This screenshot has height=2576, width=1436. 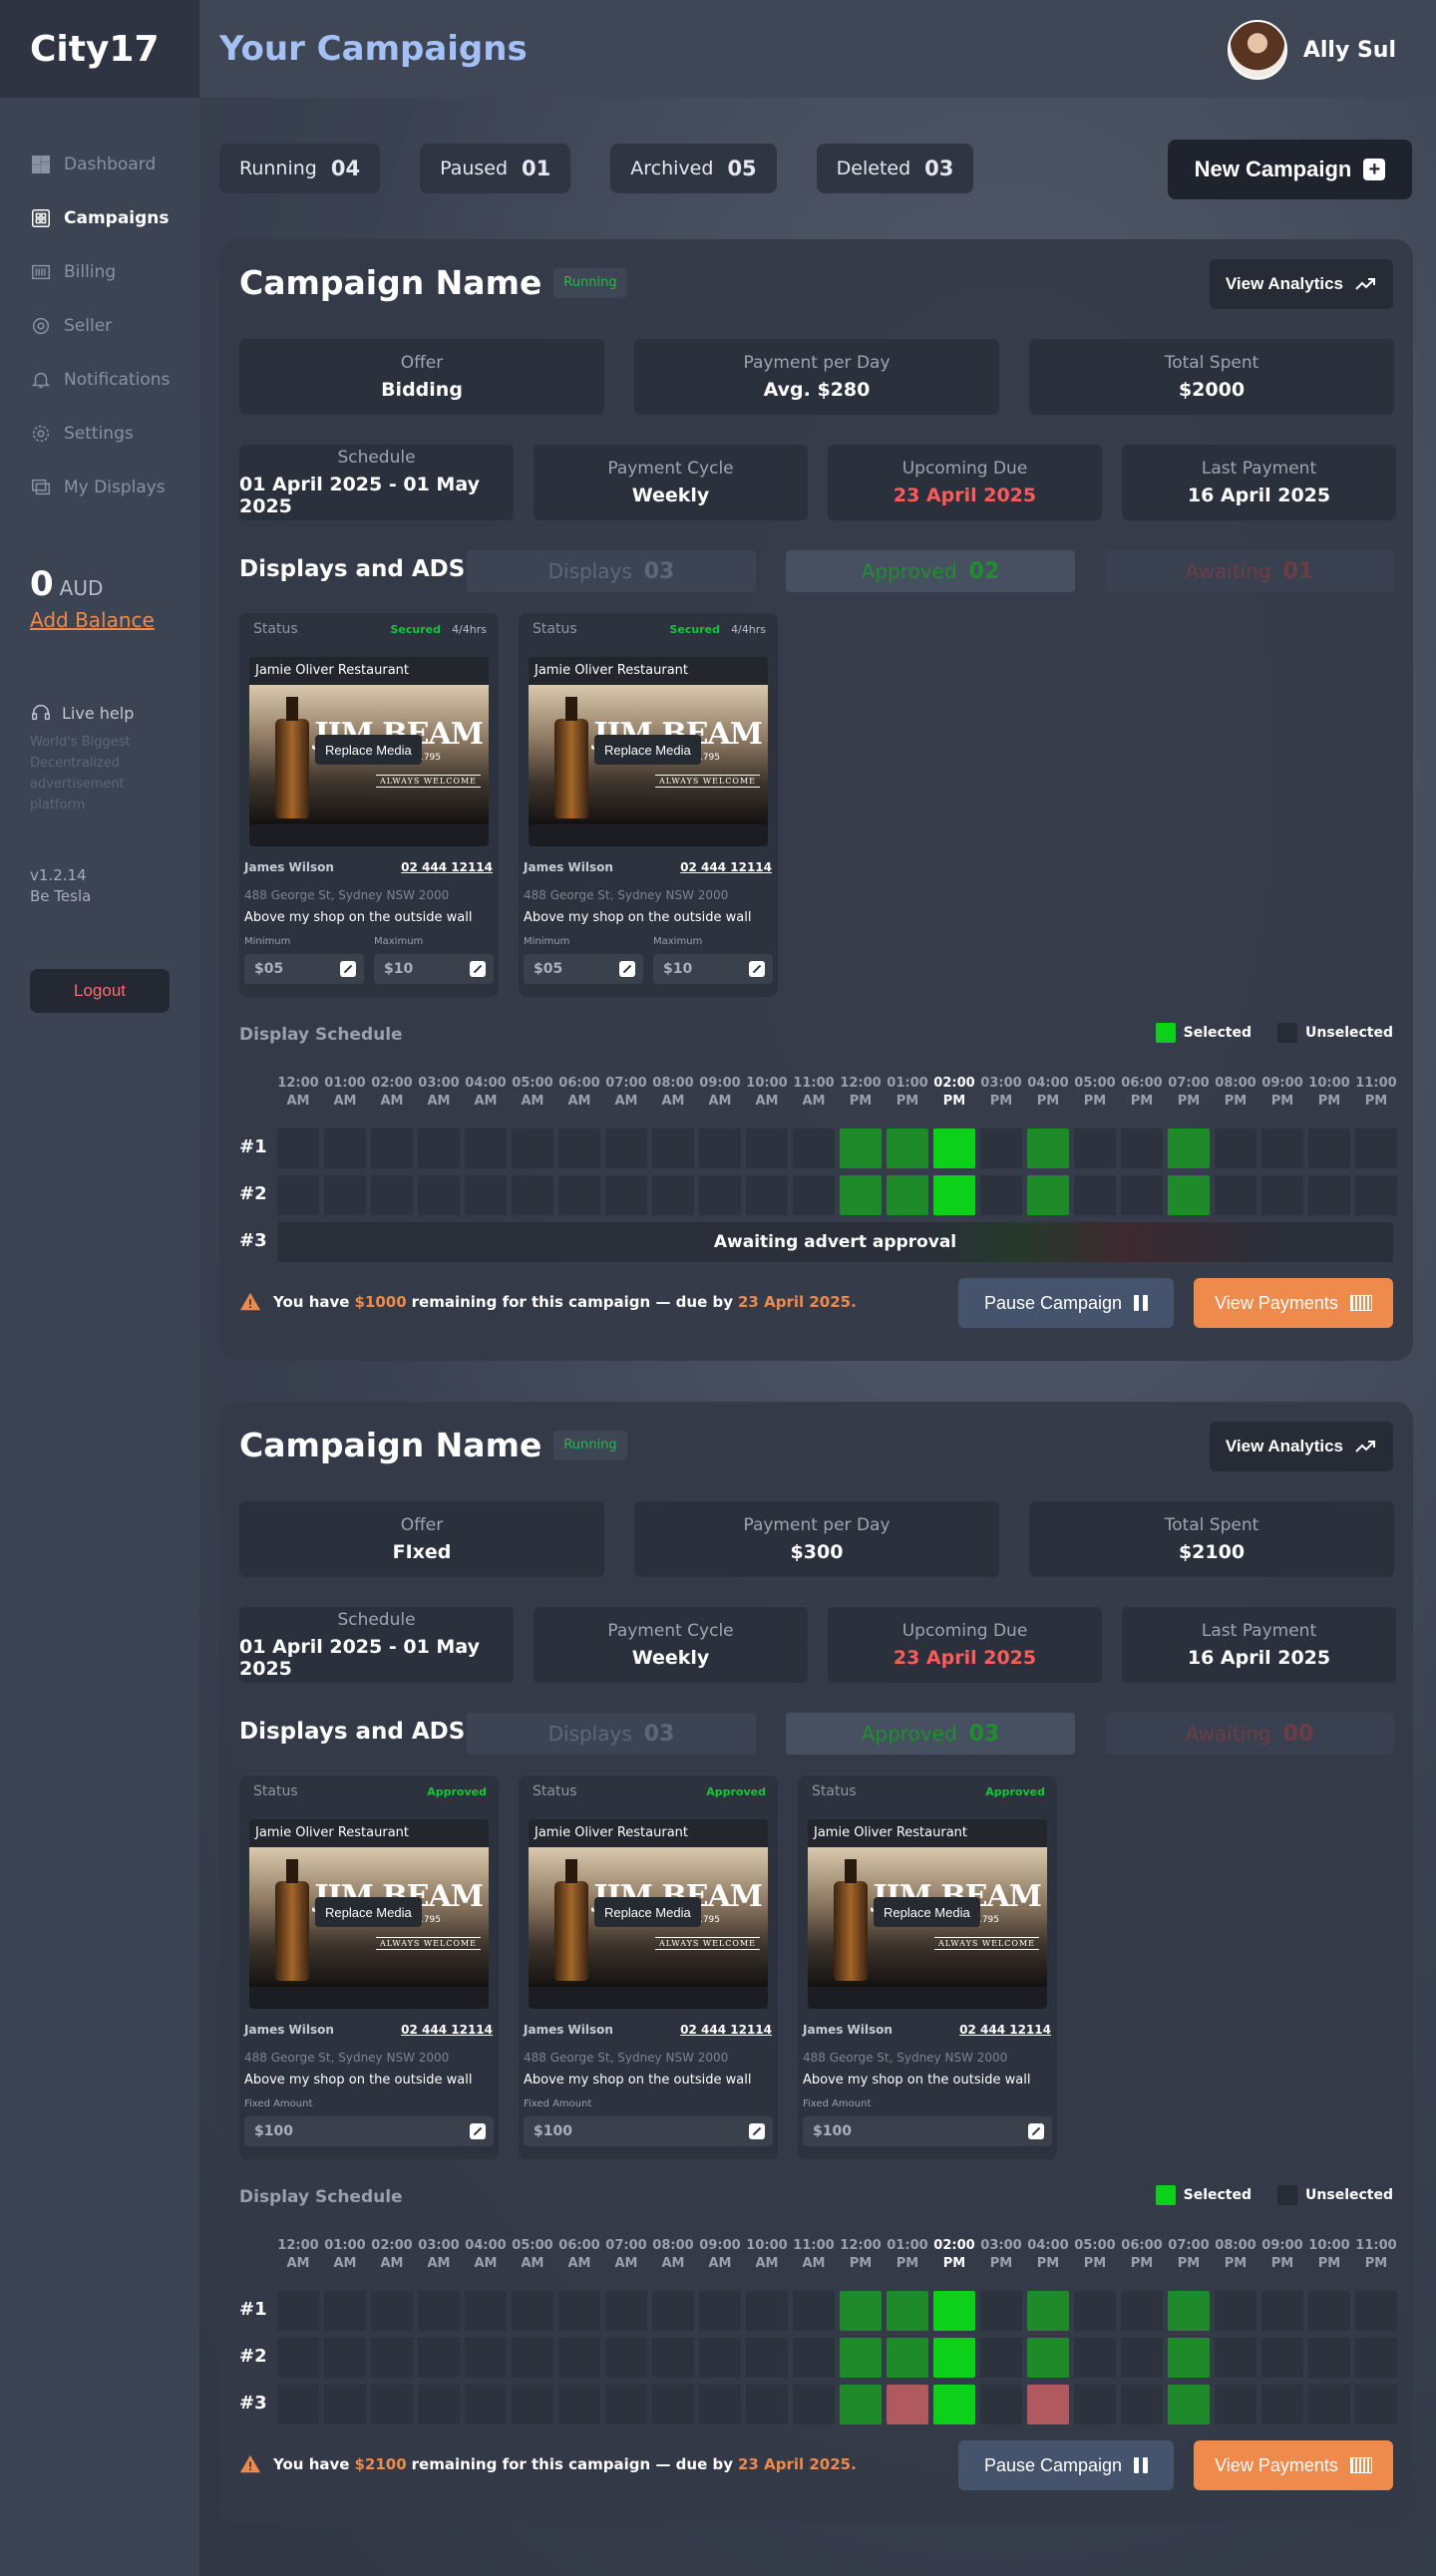 I want to click on user-menu: Ally Sul, so click(x=1311, y=50).